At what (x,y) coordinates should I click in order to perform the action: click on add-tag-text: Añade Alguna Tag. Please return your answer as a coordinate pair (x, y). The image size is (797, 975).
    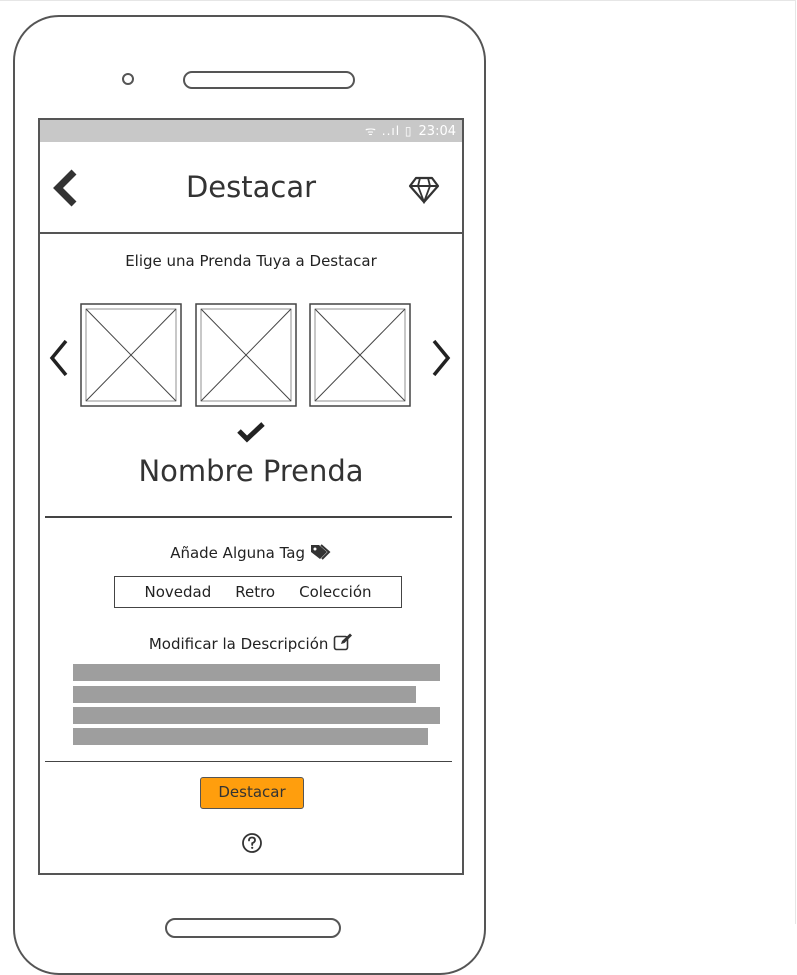
    Looking at the image, I should click on (237, 553).